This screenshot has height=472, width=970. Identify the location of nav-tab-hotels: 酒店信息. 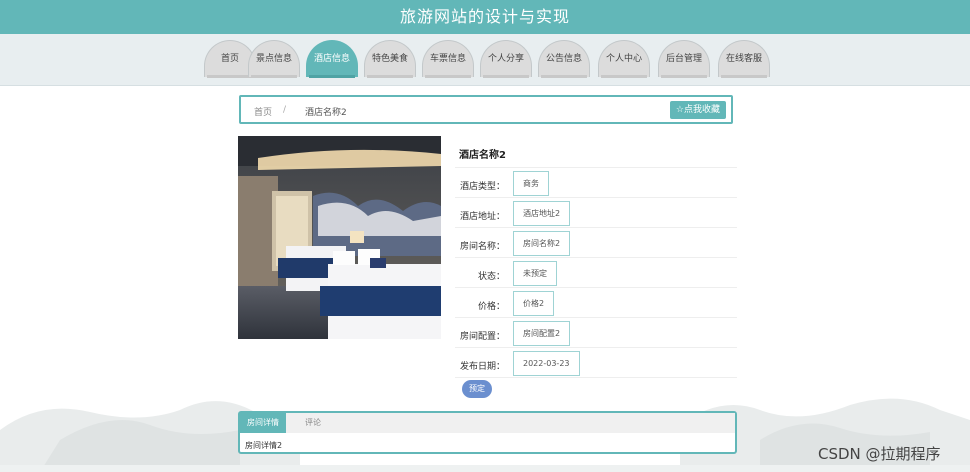
(332, 59).